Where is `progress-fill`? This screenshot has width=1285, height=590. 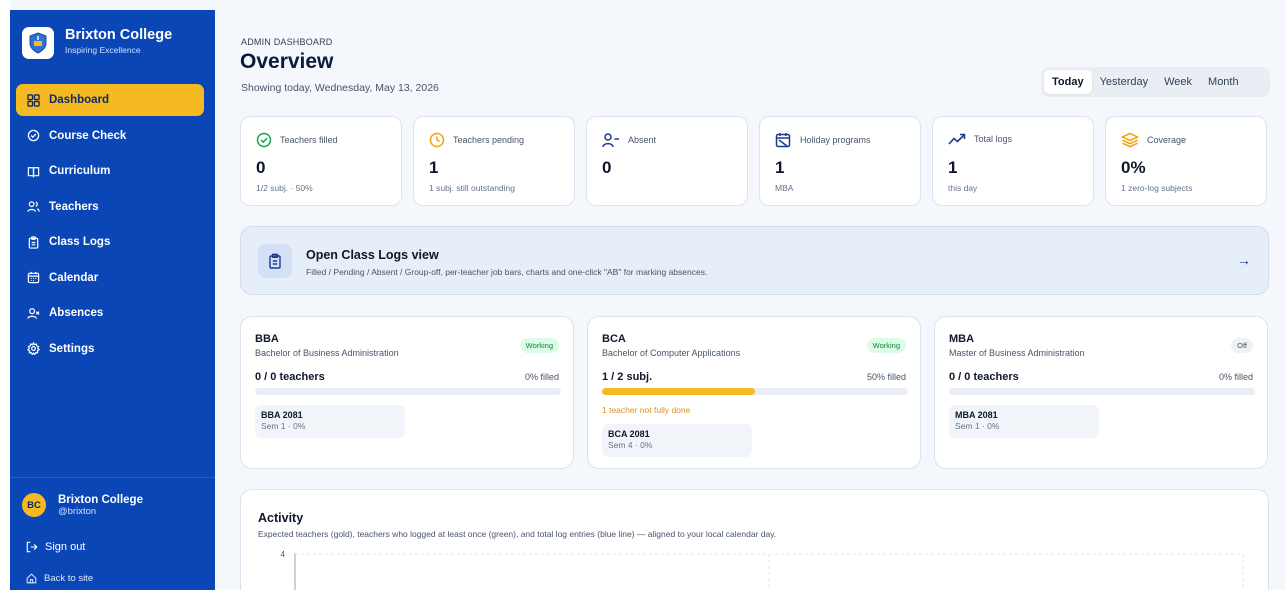 progress-fill is located at coordinates (678, 391).